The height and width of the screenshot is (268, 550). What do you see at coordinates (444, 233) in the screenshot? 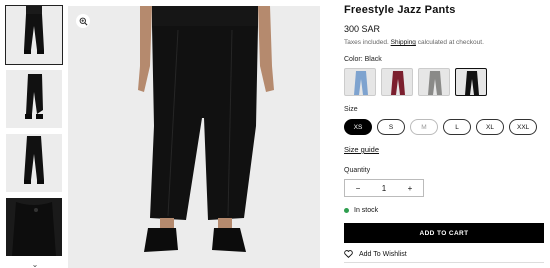
I see `add-to-cart-button: ADD TO CART` at bounding box center [444, 233].